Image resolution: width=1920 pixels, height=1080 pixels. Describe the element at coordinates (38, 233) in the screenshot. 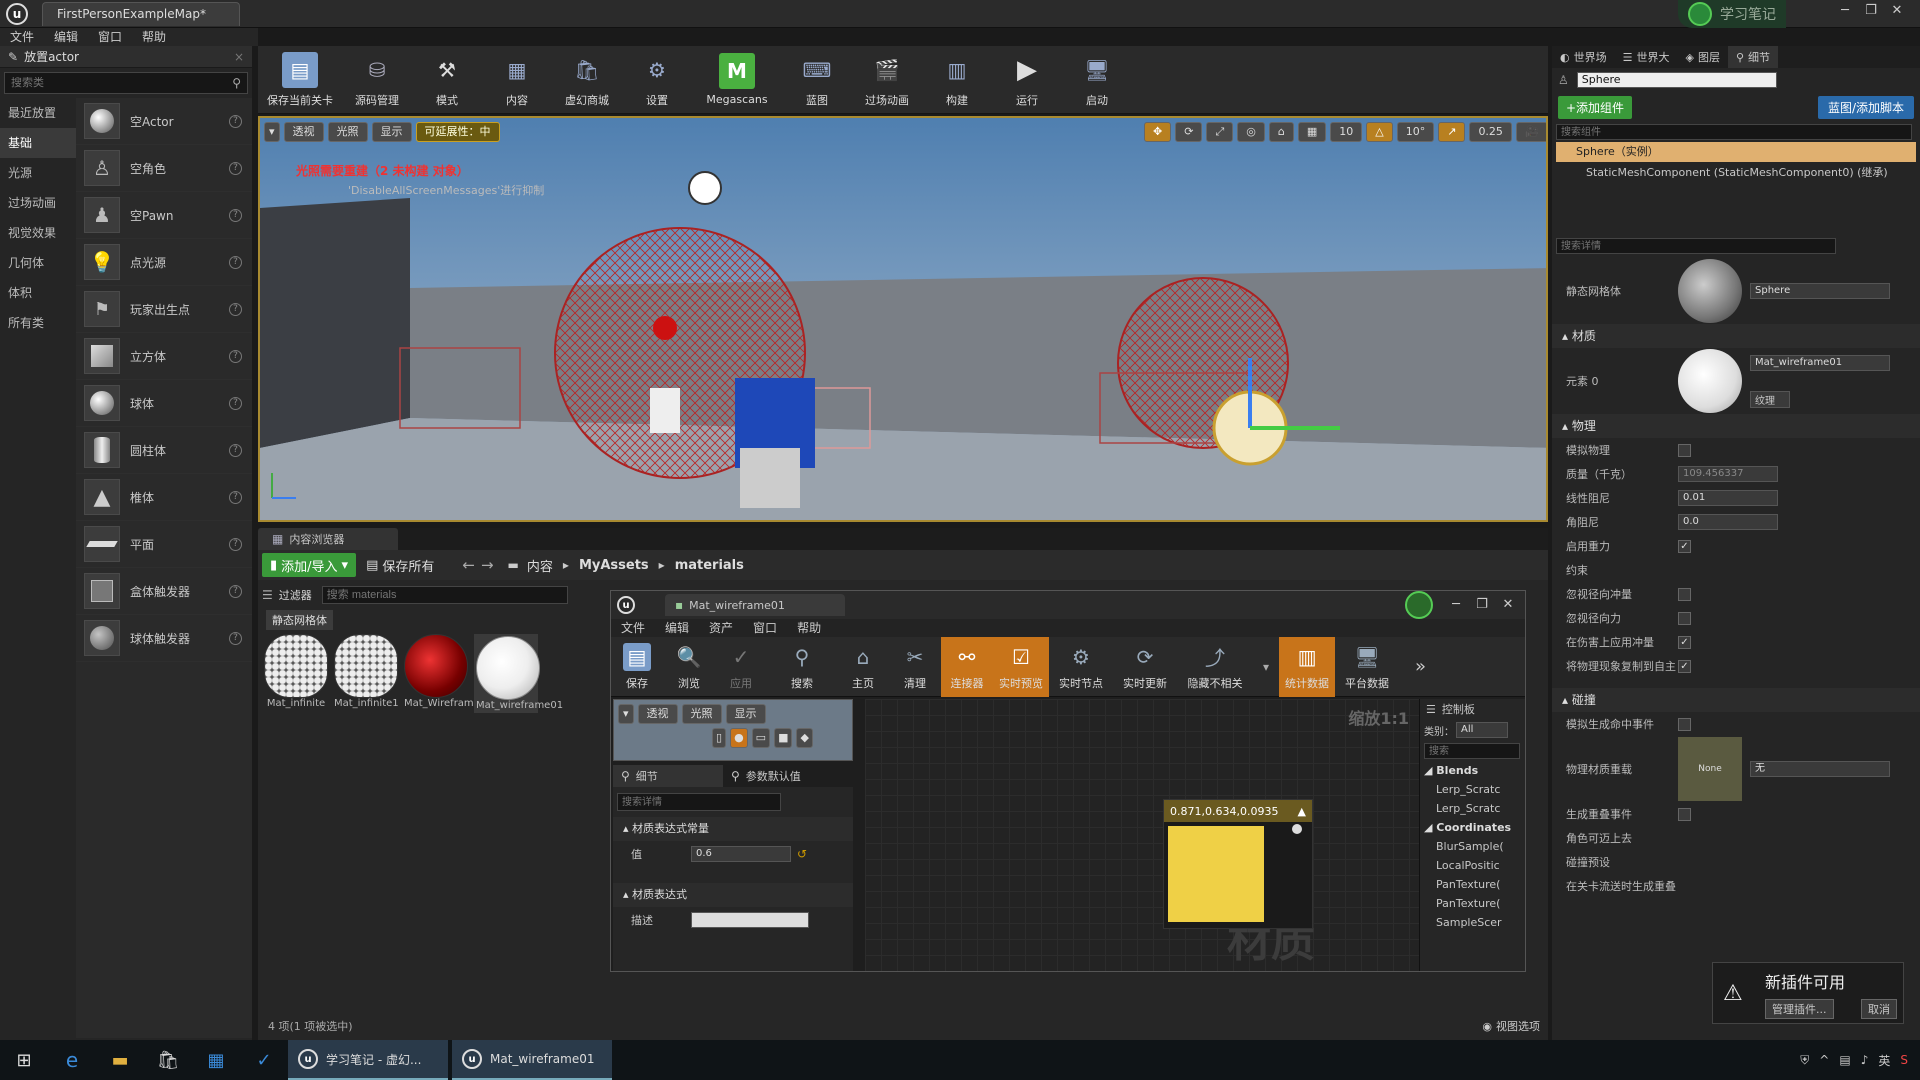

I see `cat-visual-effects: 视觉效果` at that location.